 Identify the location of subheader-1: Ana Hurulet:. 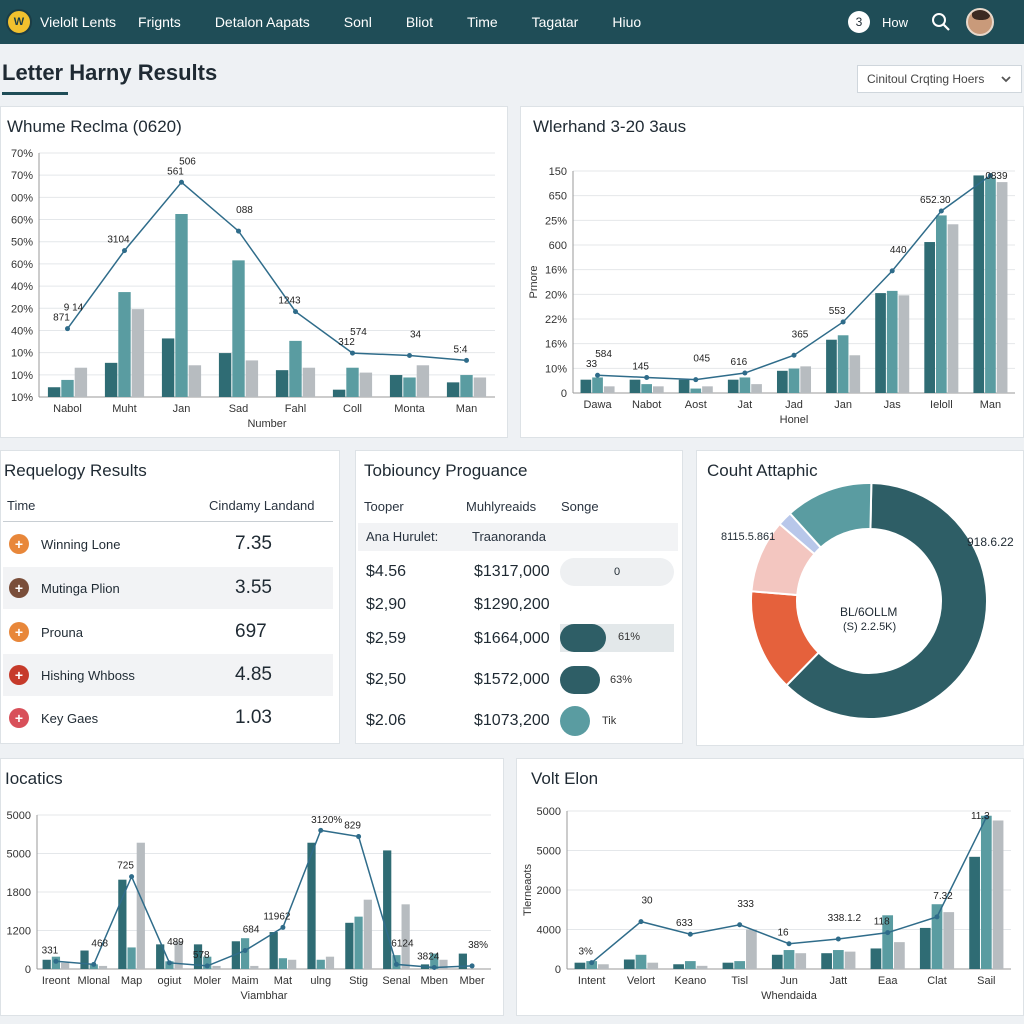
(402, 536).